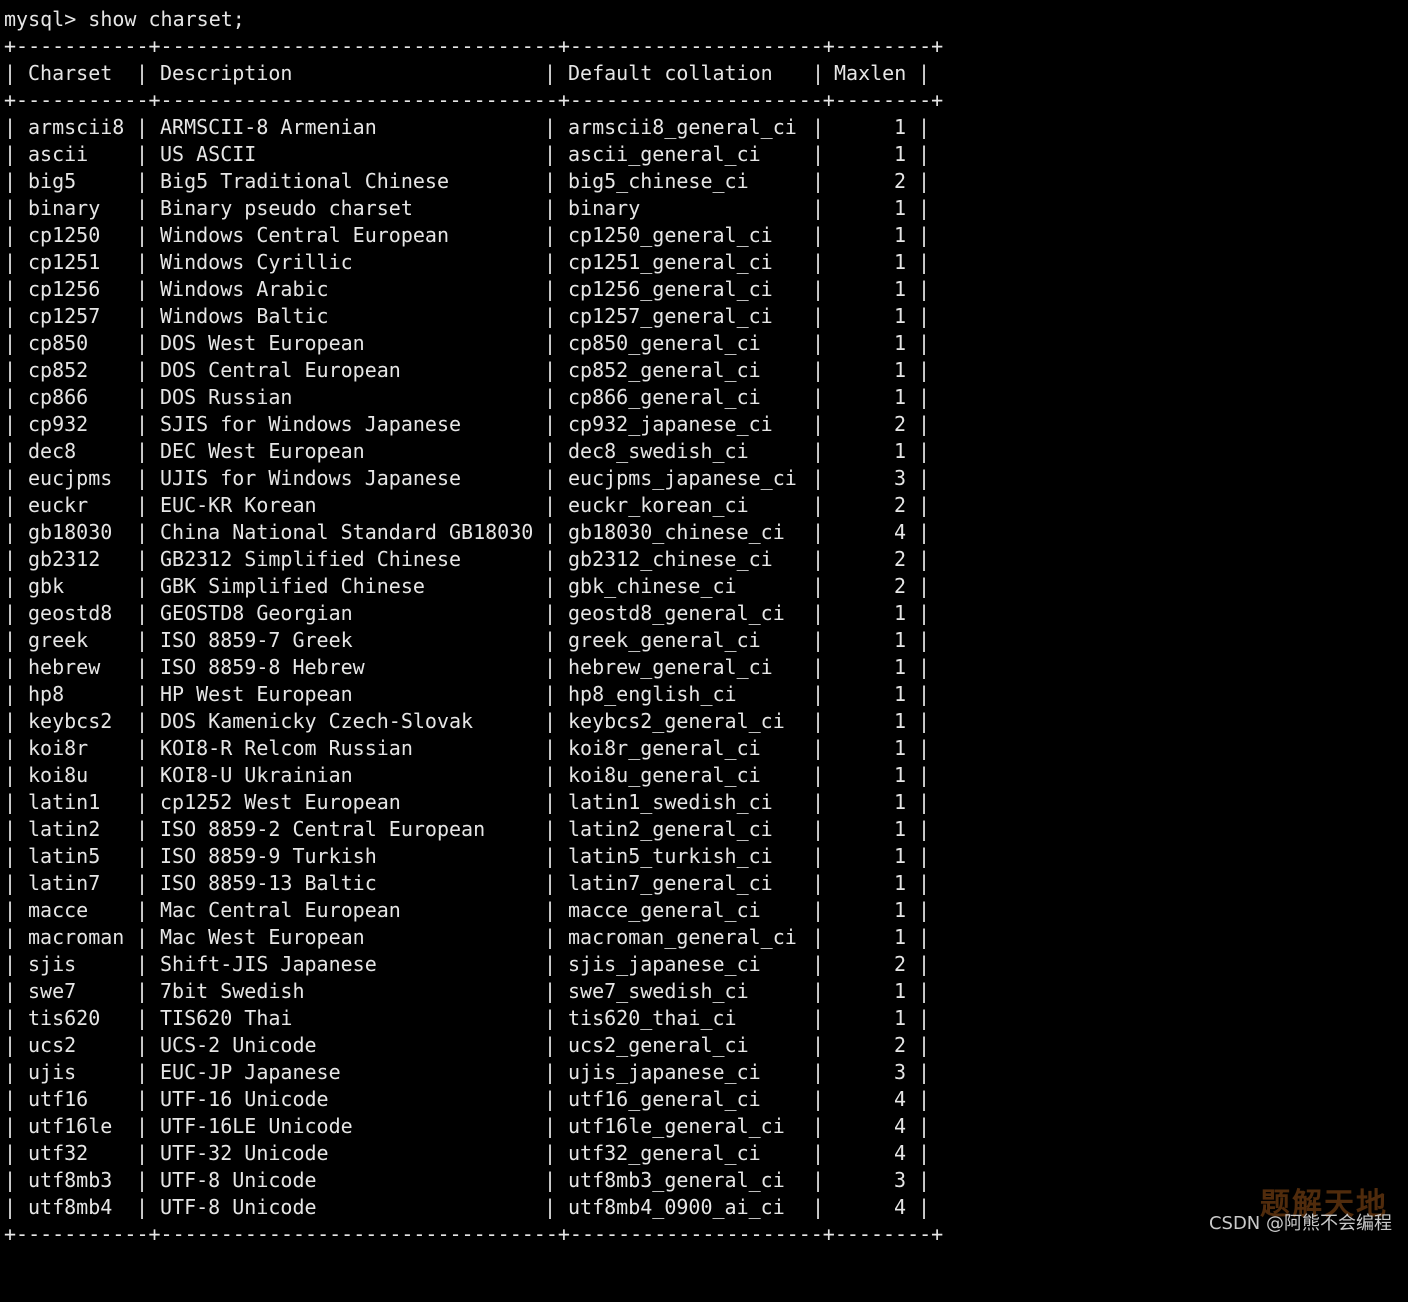 The image size is (1408, 1302). I want to click on cell-description: ISO 8859-9 Turkish, so click(268, 856).